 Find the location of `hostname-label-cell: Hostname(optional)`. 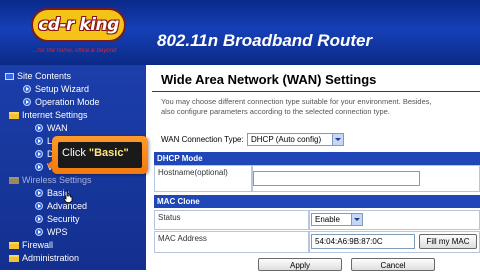

hostname-label-cell: Hostname(optional) is located at coordinates (203, 178).